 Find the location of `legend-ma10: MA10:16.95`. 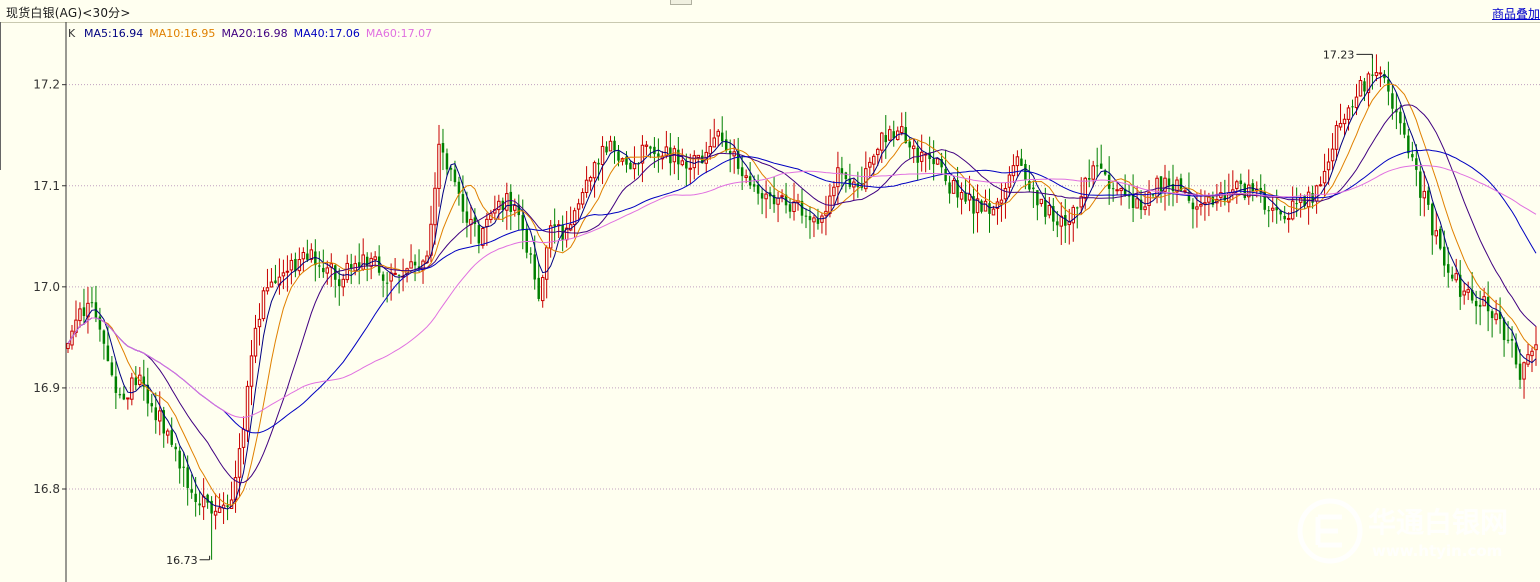

legend-ma10: MA10:16.95 is located at coordinates (182, 33).